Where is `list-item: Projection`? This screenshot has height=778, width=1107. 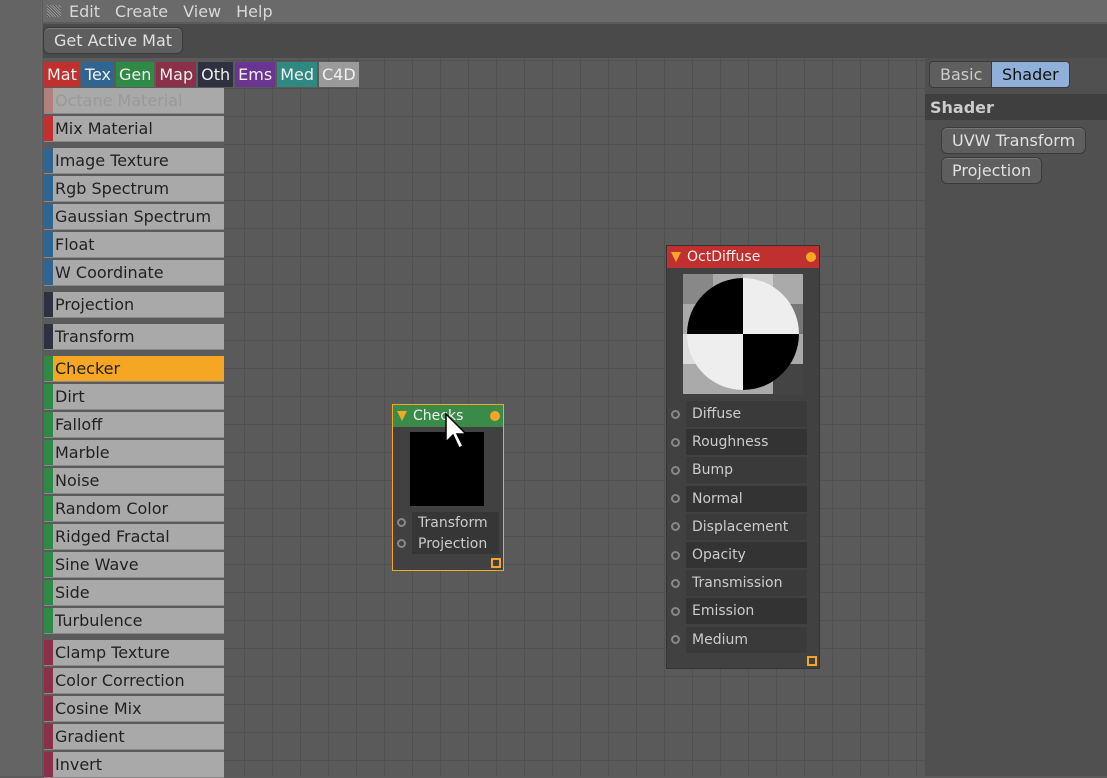 list-item: Projection is located at coordinates (134, 305).